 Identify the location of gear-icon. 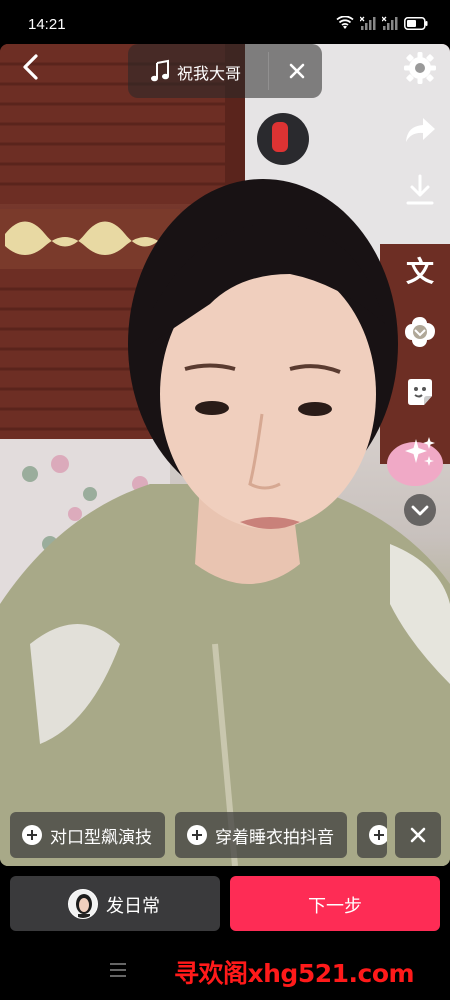
(420, 68).